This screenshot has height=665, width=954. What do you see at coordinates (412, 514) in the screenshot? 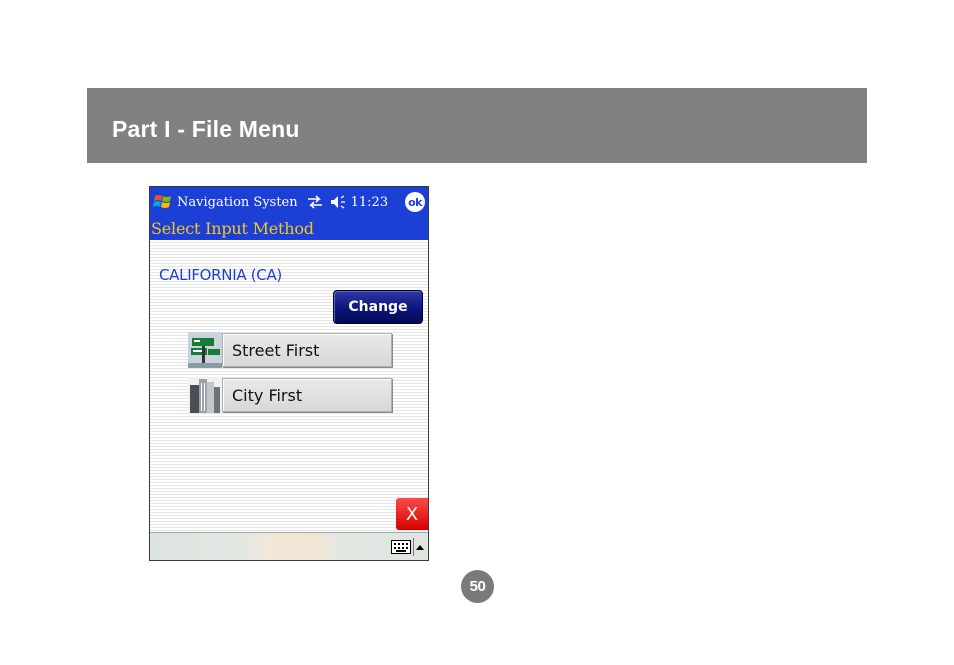
I see `close-button: X` at bounding box center [412, 514].